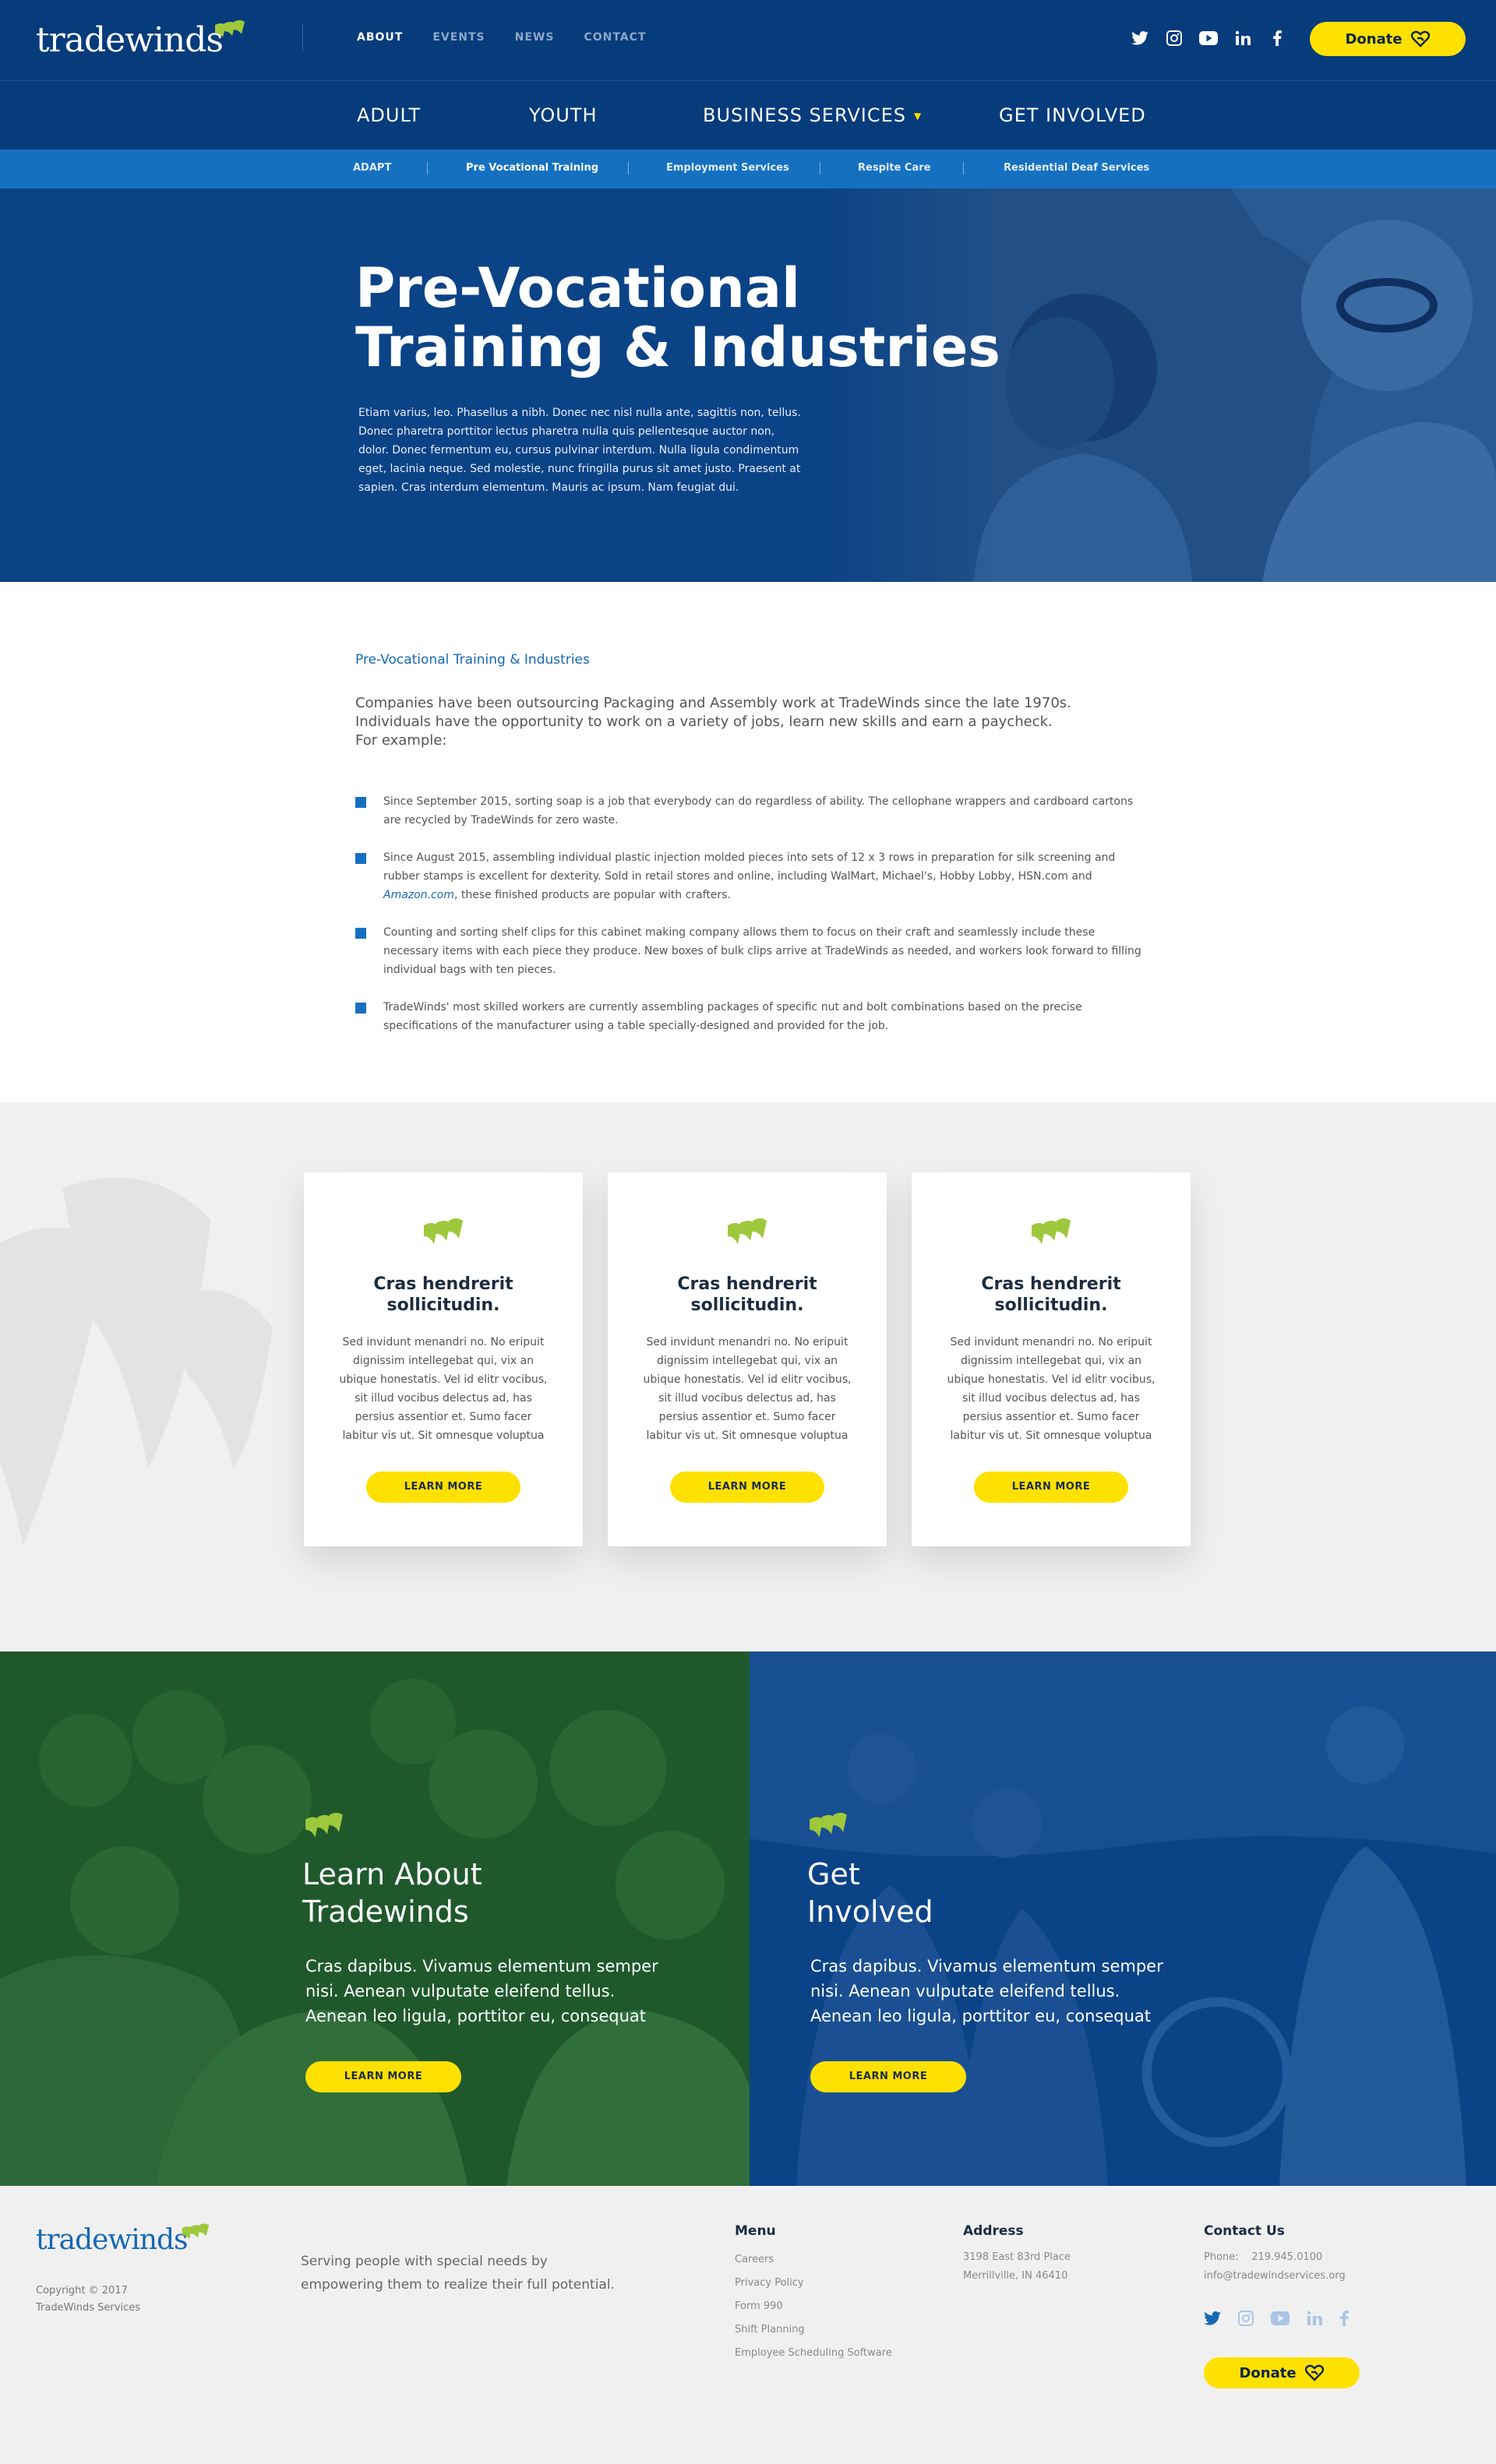 This screenshot has height=2464, width=1496. Describe the element at coordinates (459, 37) in the screenshot. I see `top-nav-events: EVENTS` at that location.